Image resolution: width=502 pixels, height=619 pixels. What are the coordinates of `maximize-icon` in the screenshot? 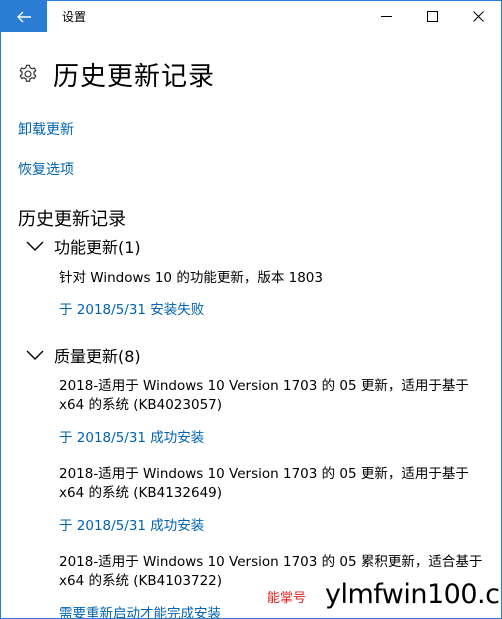 It's located at (432, 16).